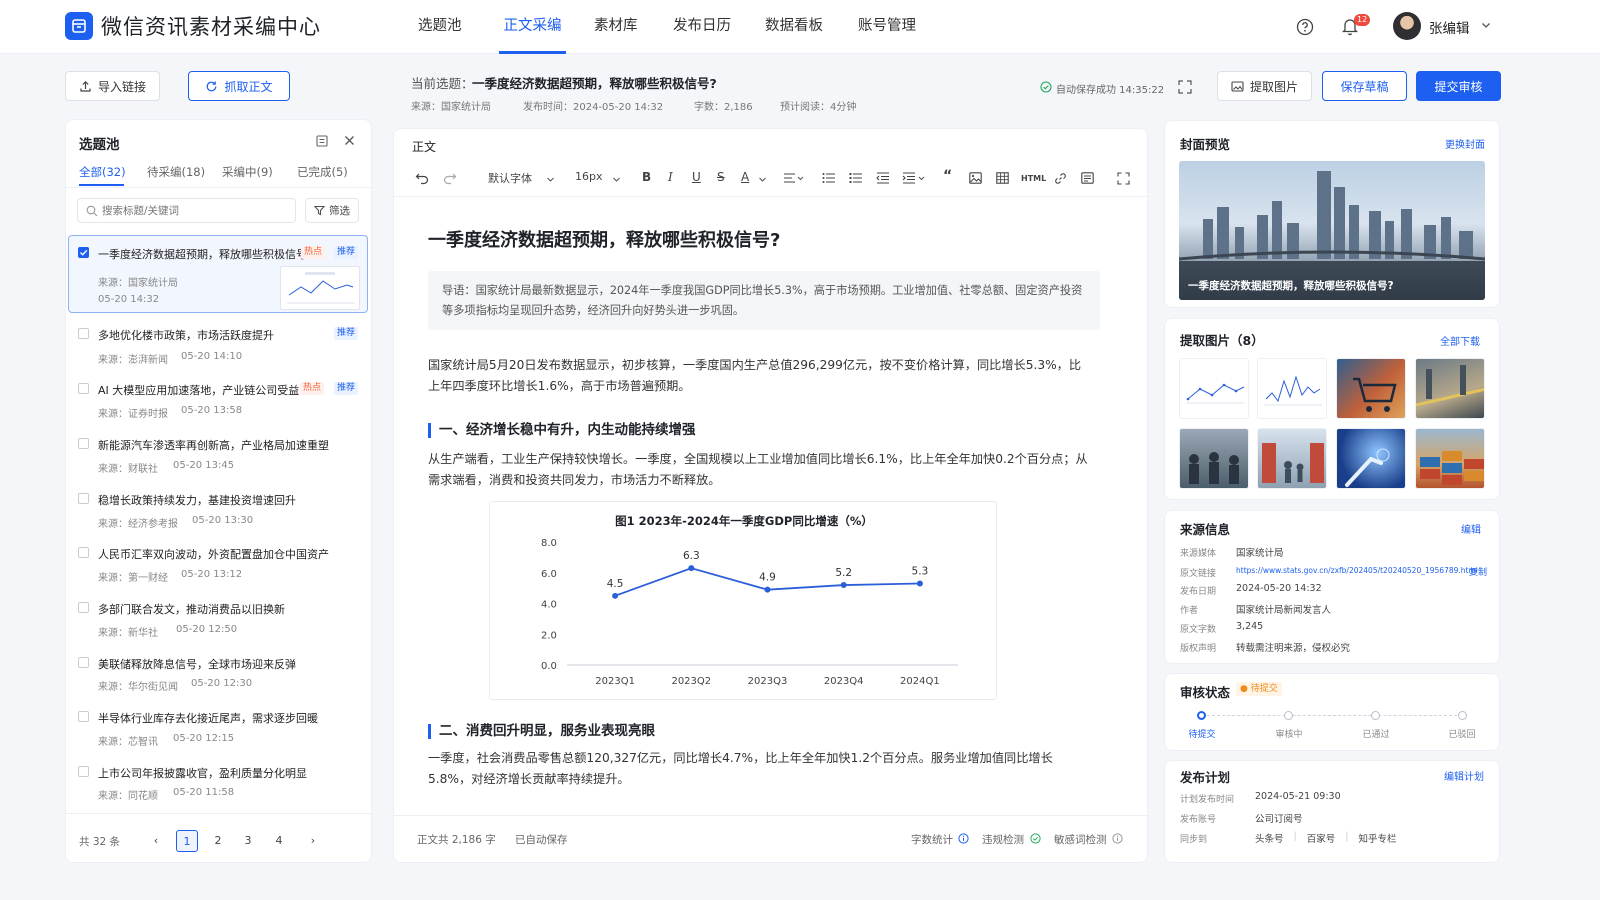  What do you see at coordinates (213, 554) in the screenshot?
I see `list-item-title: 人民币汇率双向波动，外资配置盘加仓中国资产` at bounding box center [213, 554].